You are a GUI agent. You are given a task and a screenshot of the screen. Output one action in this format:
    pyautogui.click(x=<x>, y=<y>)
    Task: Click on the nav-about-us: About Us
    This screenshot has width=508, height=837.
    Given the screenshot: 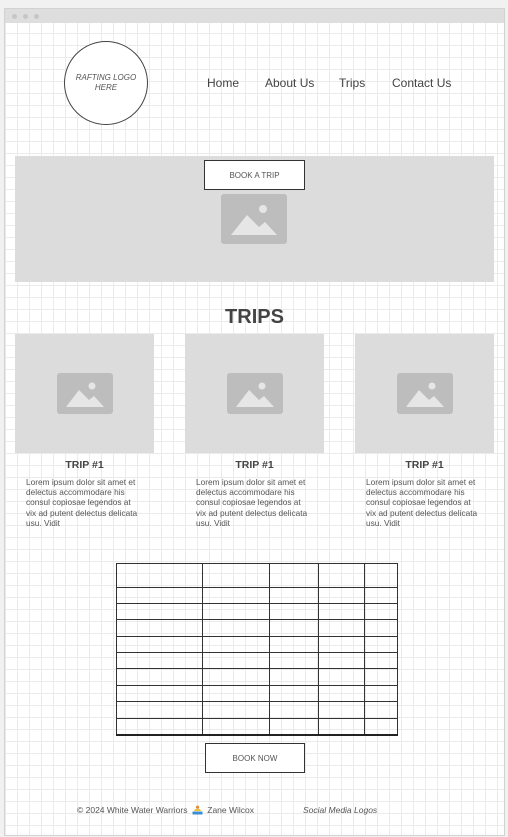 What is the action you would take?
    pyautogui.click(x=289, y=83)
    